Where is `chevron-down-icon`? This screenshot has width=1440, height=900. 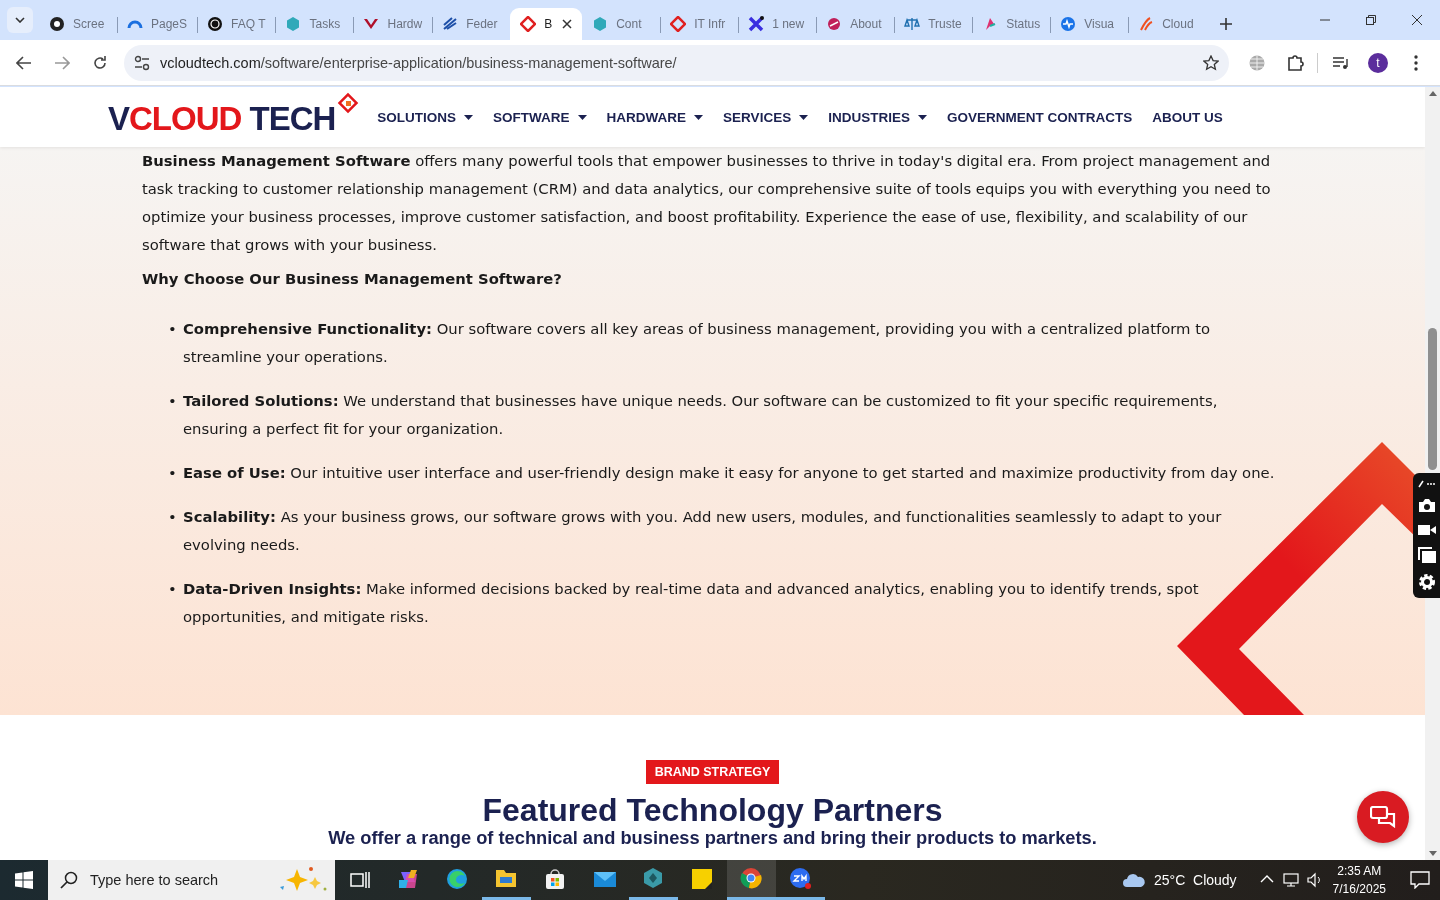
chevron-down-icon is located at coordinates (20, 20).